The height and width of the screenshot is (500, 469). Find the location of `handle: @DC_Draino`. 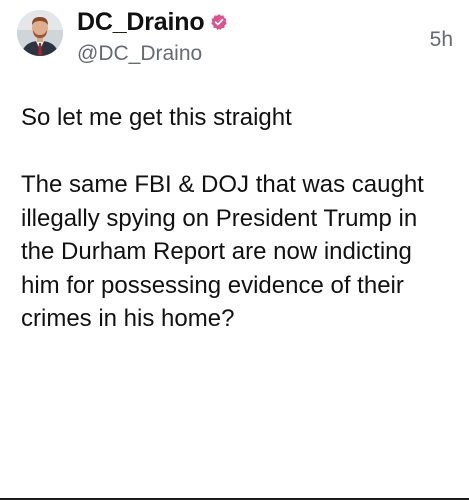

handle: @DC_Draino is located at coordinates (152, 54).